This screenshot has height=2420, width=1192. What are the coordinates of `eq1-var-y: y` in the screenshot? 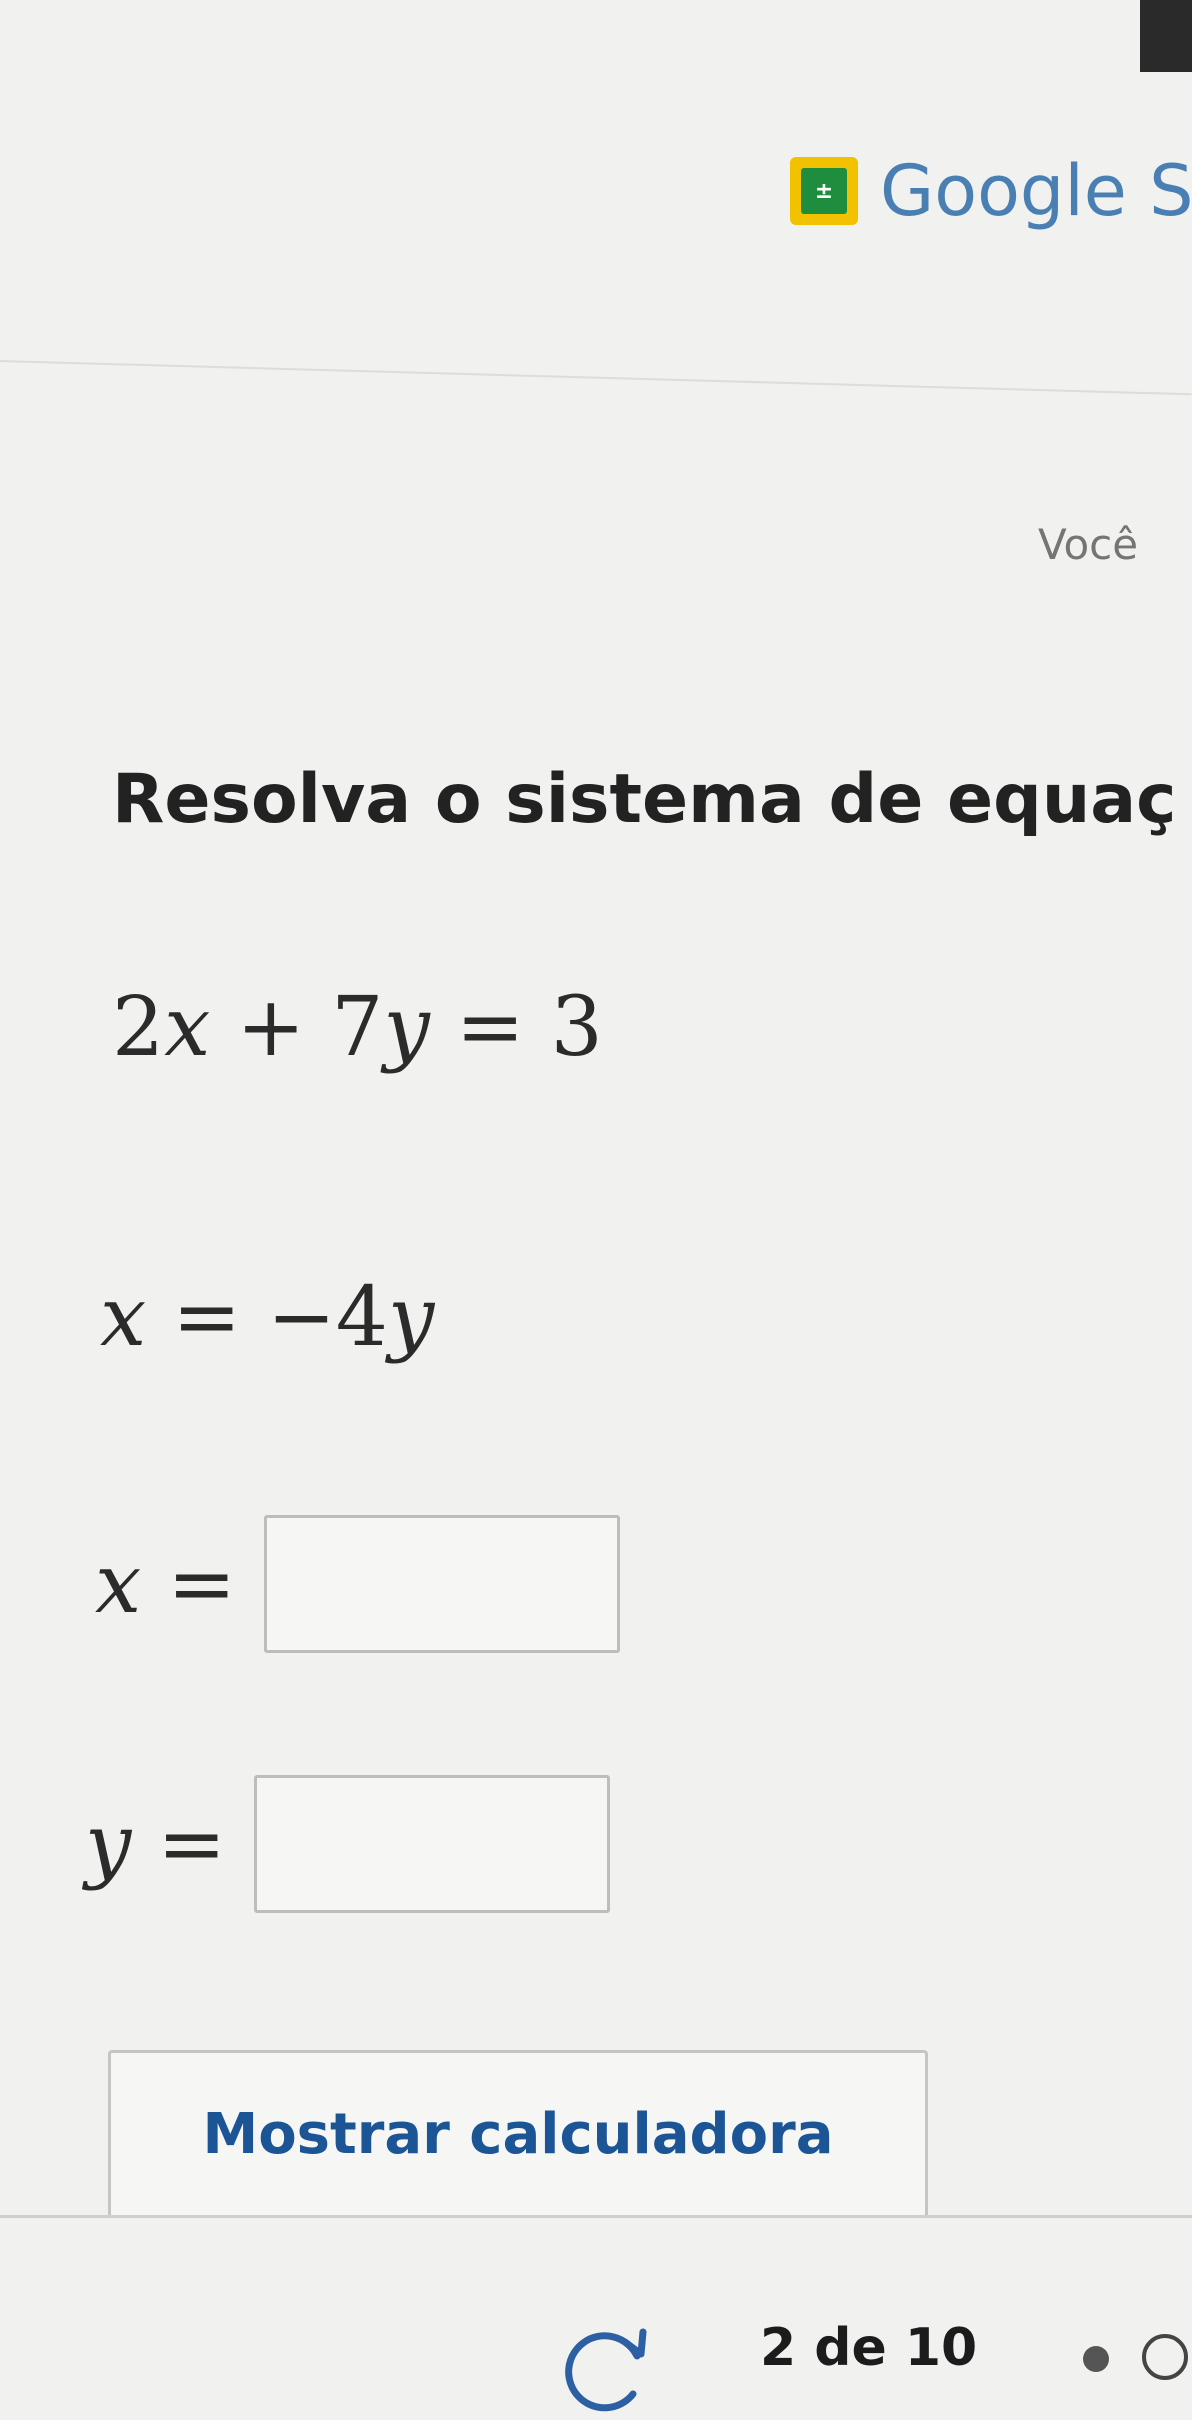 It's located at (406, 1027).